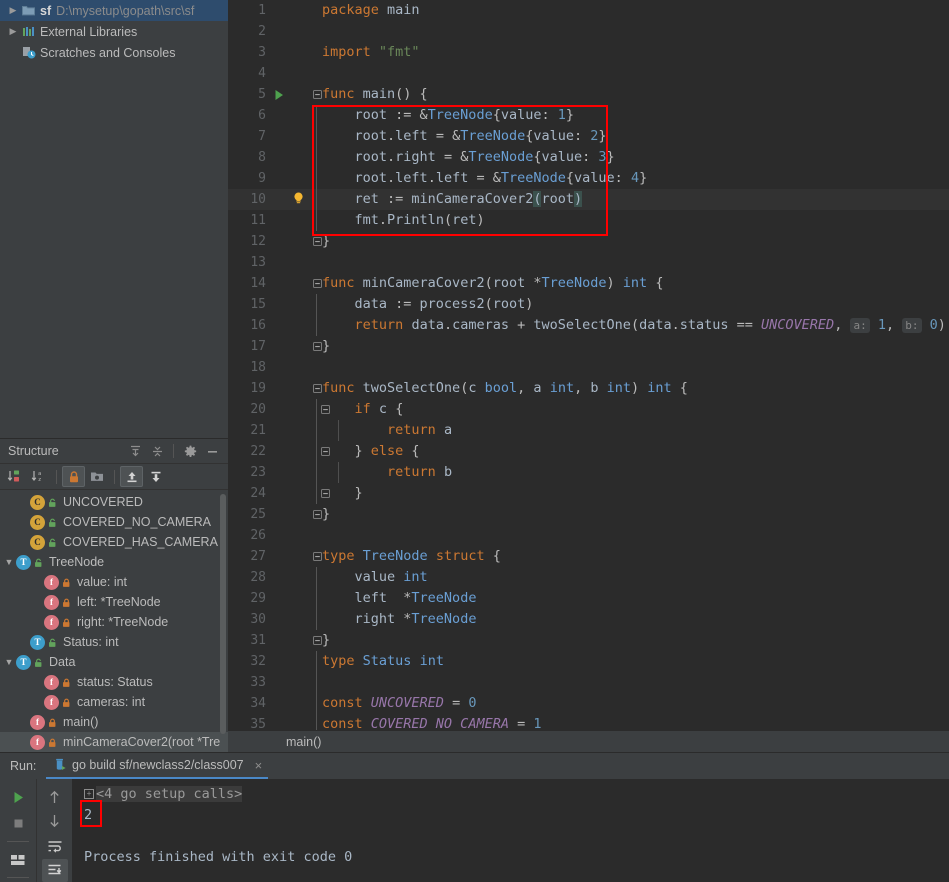  What do you see at coordinates (588, 535) in the screenshot?
I see `code-line: 26` at bounding box center [588, 535].